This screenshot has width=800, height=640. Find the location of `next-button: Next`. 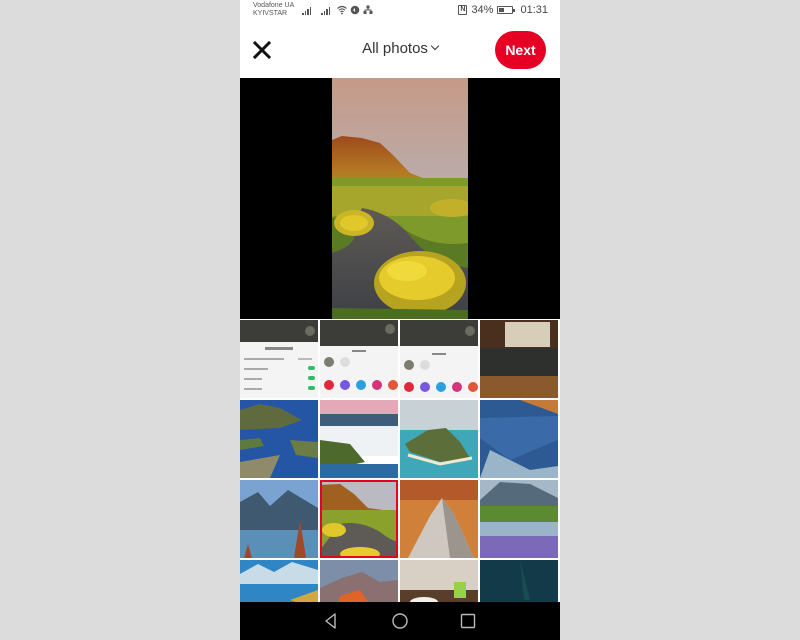

next-button: Next is located at coordinates (520, 50).